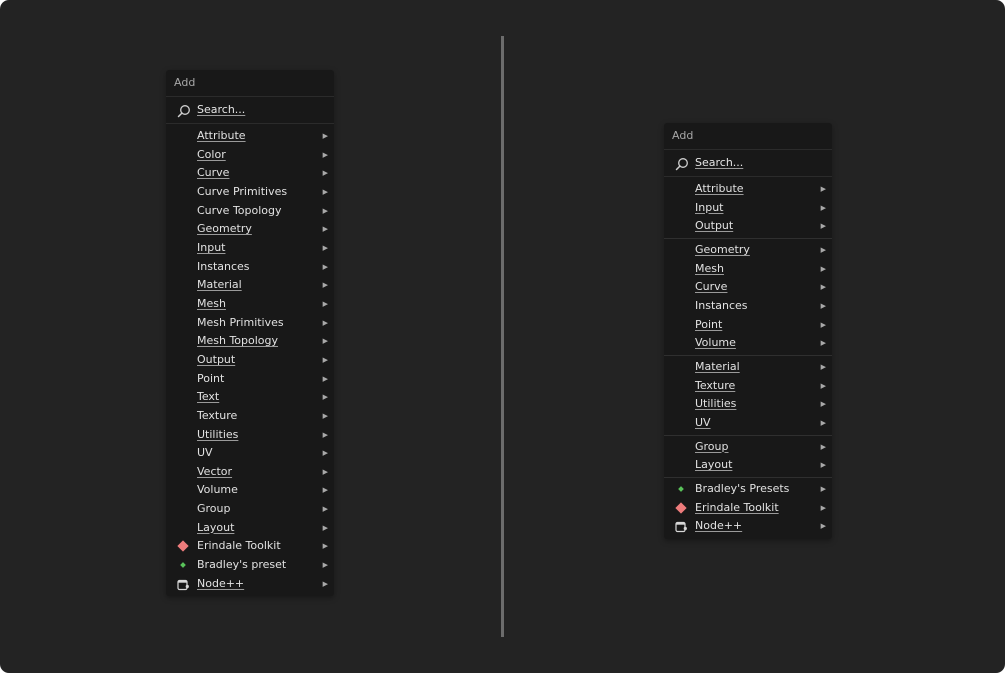 This screenshot has height=673, width=1005. What do you see at coordinates (238, 341) in the screenshot?
I see `menu-item-label: Mesh Topology` at bounding box center [238, 341].